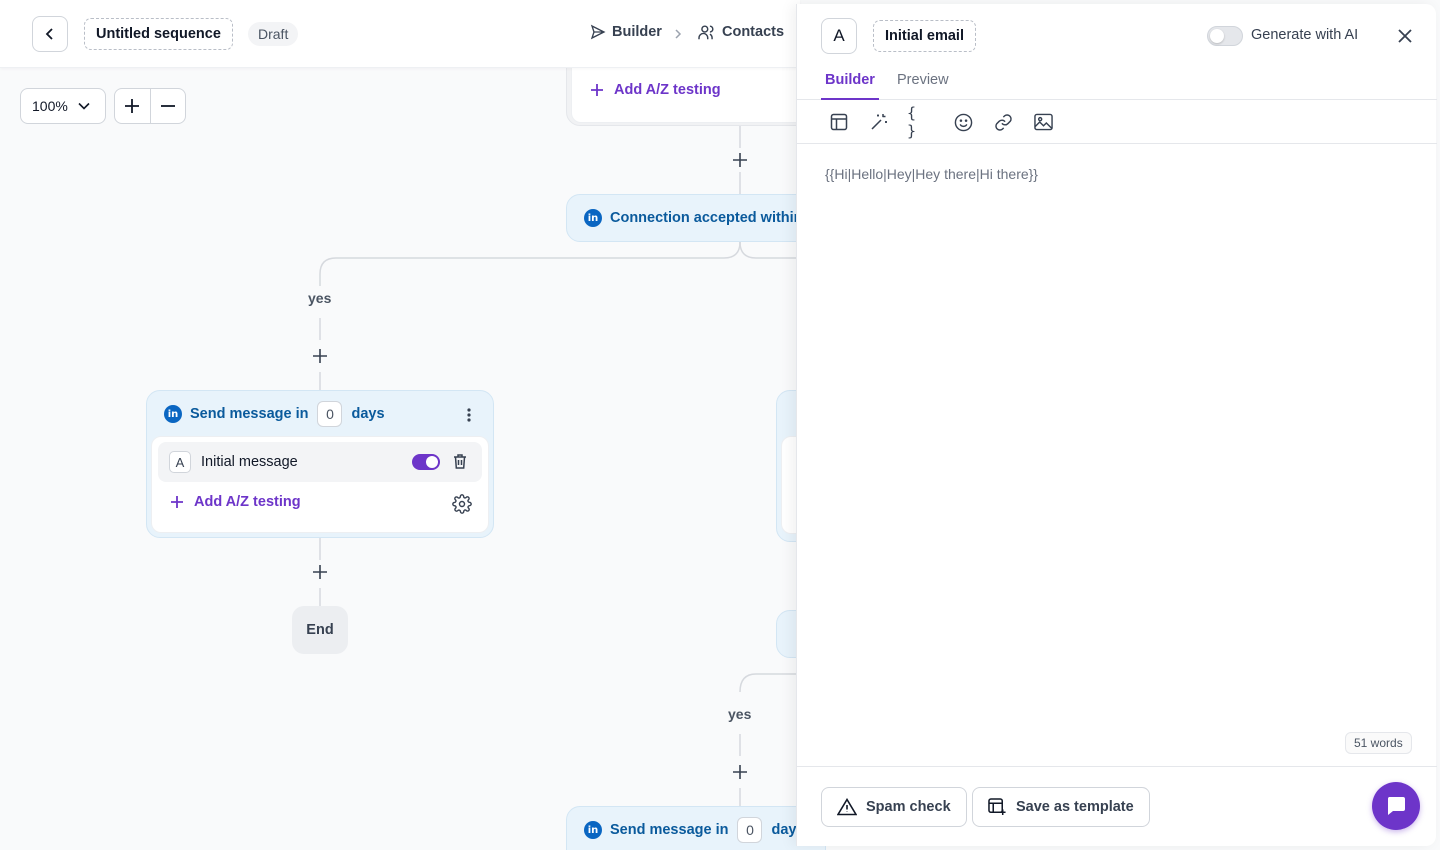 This screenshot has height=850, width=1440. Describe the element at coordinates (462, 505) in the screenshot. I see `settings-gear-icon` at that location.